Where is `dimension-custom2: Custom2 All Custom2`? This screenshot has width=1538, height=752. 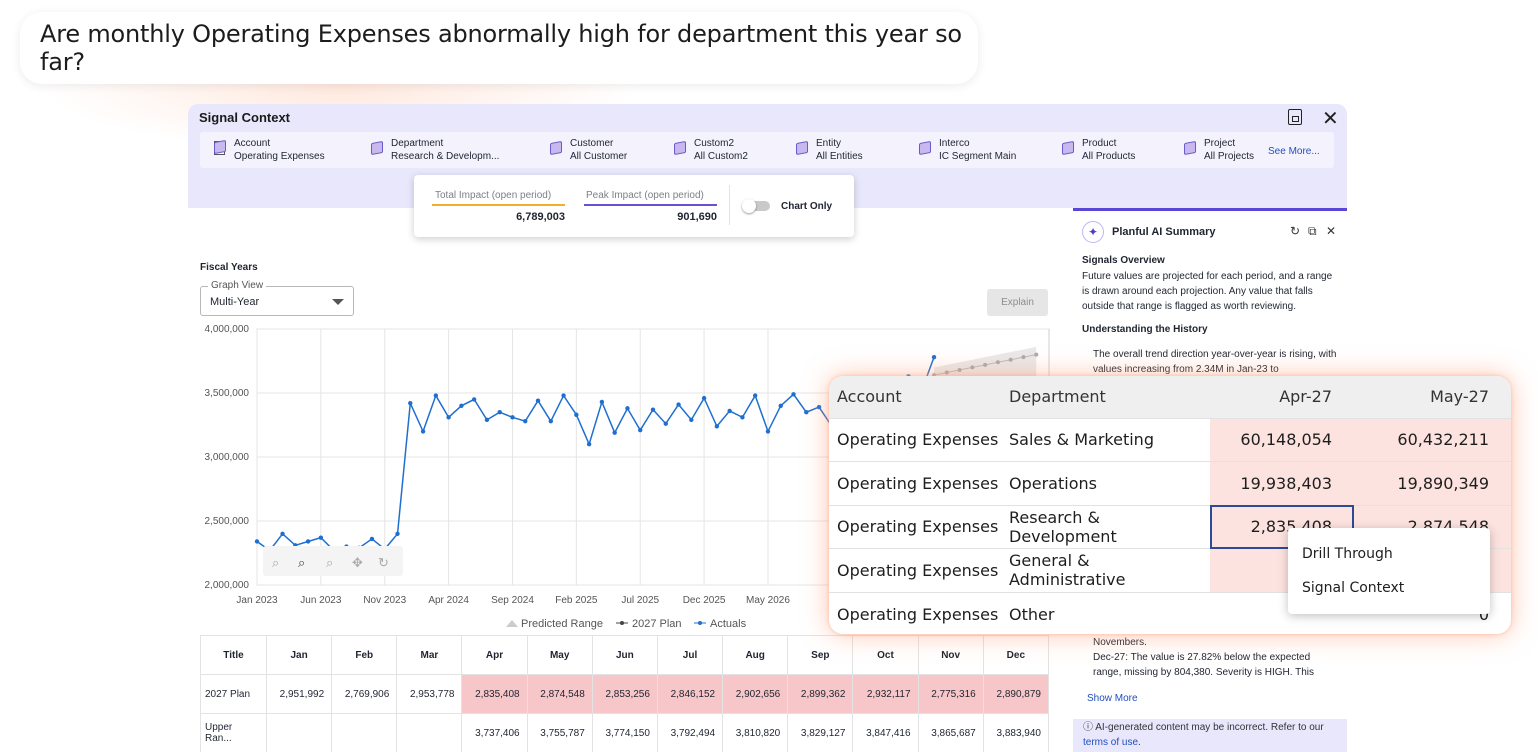
dimension-custom2: Custom2 All Custom2 is located at coordinates (721, 150).